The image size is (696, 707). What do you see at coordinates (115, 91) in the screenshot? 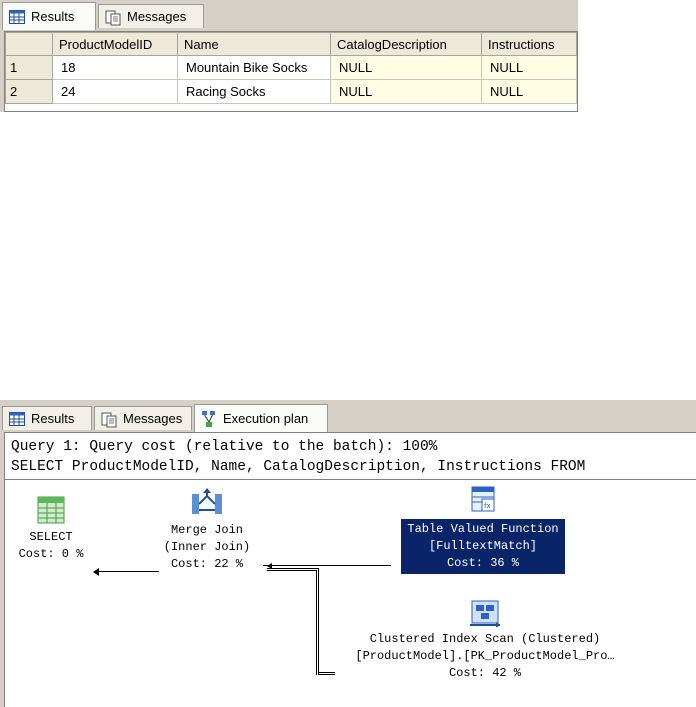
I see `grid-cell: 24` at bounding box center [115, 91].